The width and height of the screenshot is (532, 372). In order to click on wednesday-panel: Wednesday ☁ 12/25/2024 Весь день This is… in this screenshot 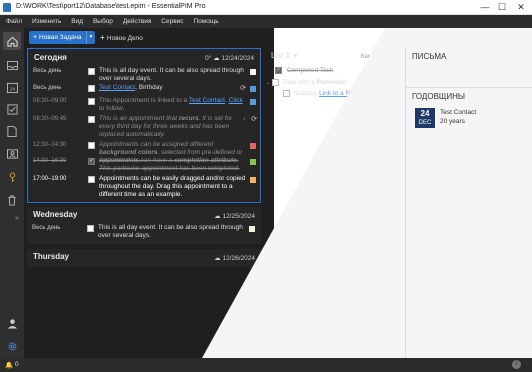, I will do `click(144, 225)`.